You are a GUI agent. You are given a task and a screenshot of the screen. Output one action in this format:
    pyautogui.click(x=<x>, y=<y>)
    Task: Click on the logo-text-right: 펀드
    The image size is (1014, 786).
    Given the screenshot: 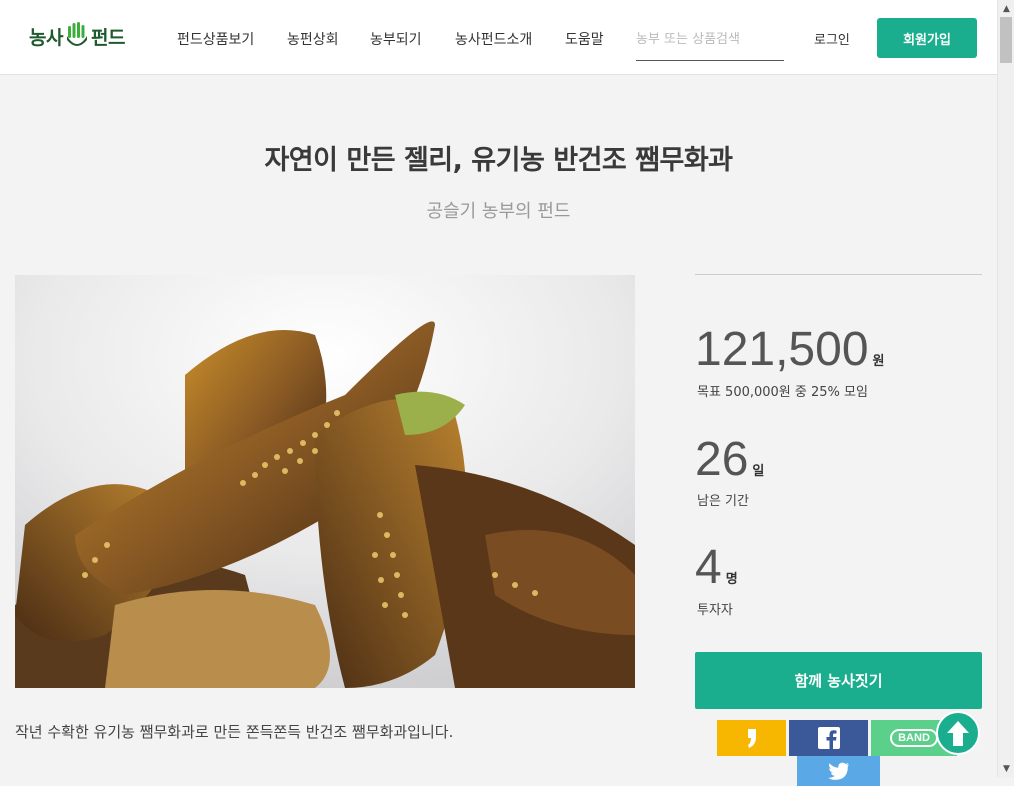 What is the action you would take?
    pyautogui.click(x=107, y=37)
    